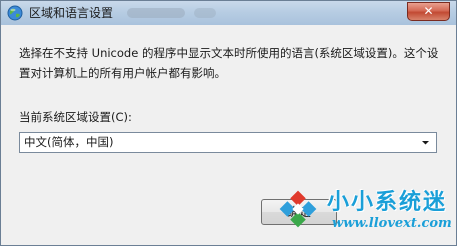 This screenshot has width=457, height=246. Describe the element at coordinates (228, 13) in the screenshot. I see `title-bar: 区域和语言设置 ✕` at that location.